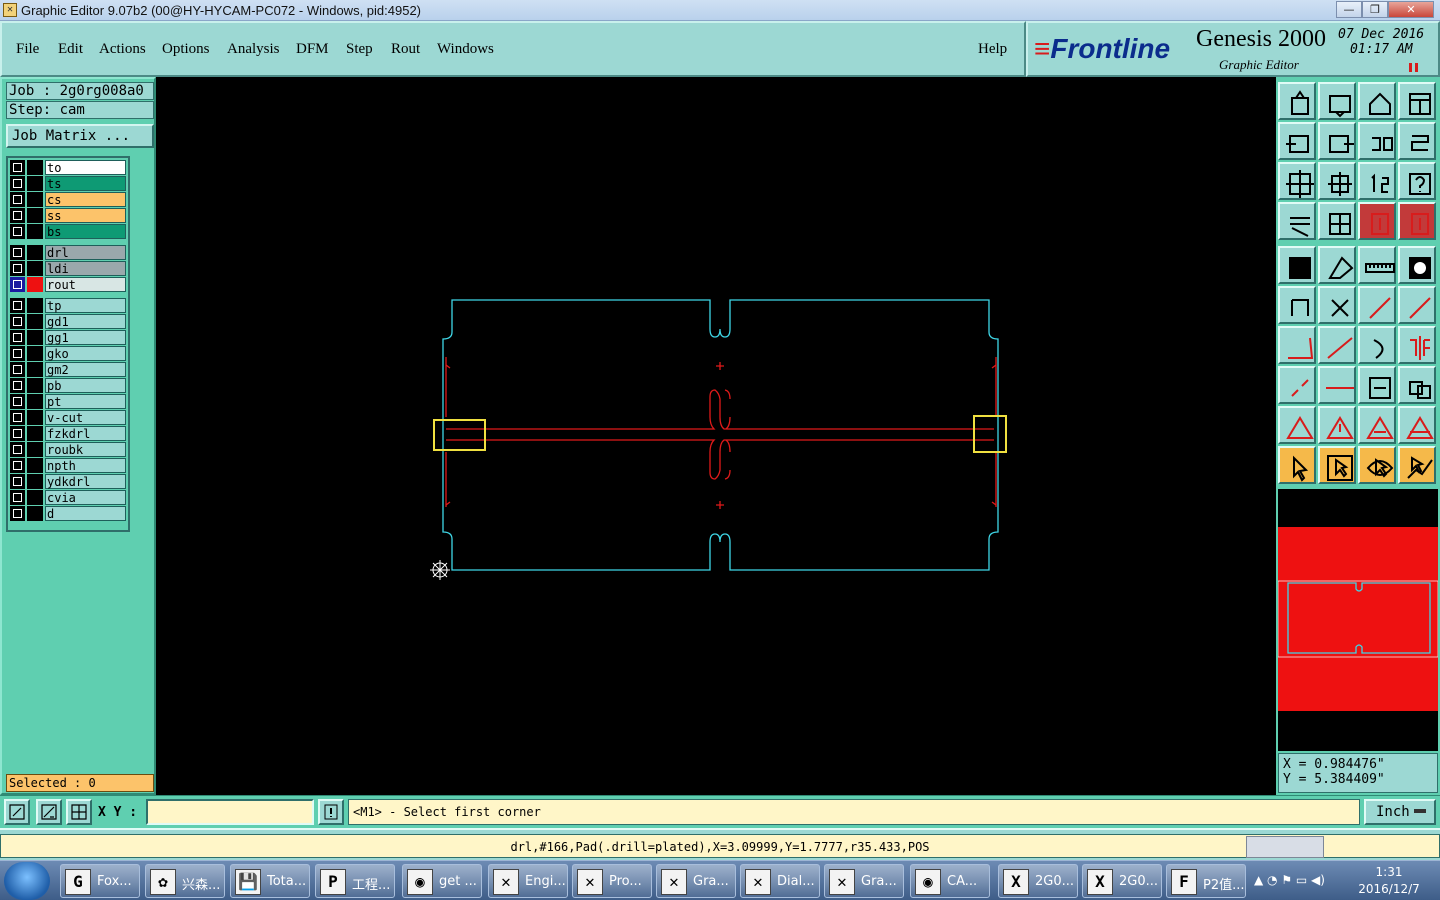  Describe the element at coordinates (1377, 345) in the screenshot. I see `arc-button` at that location.